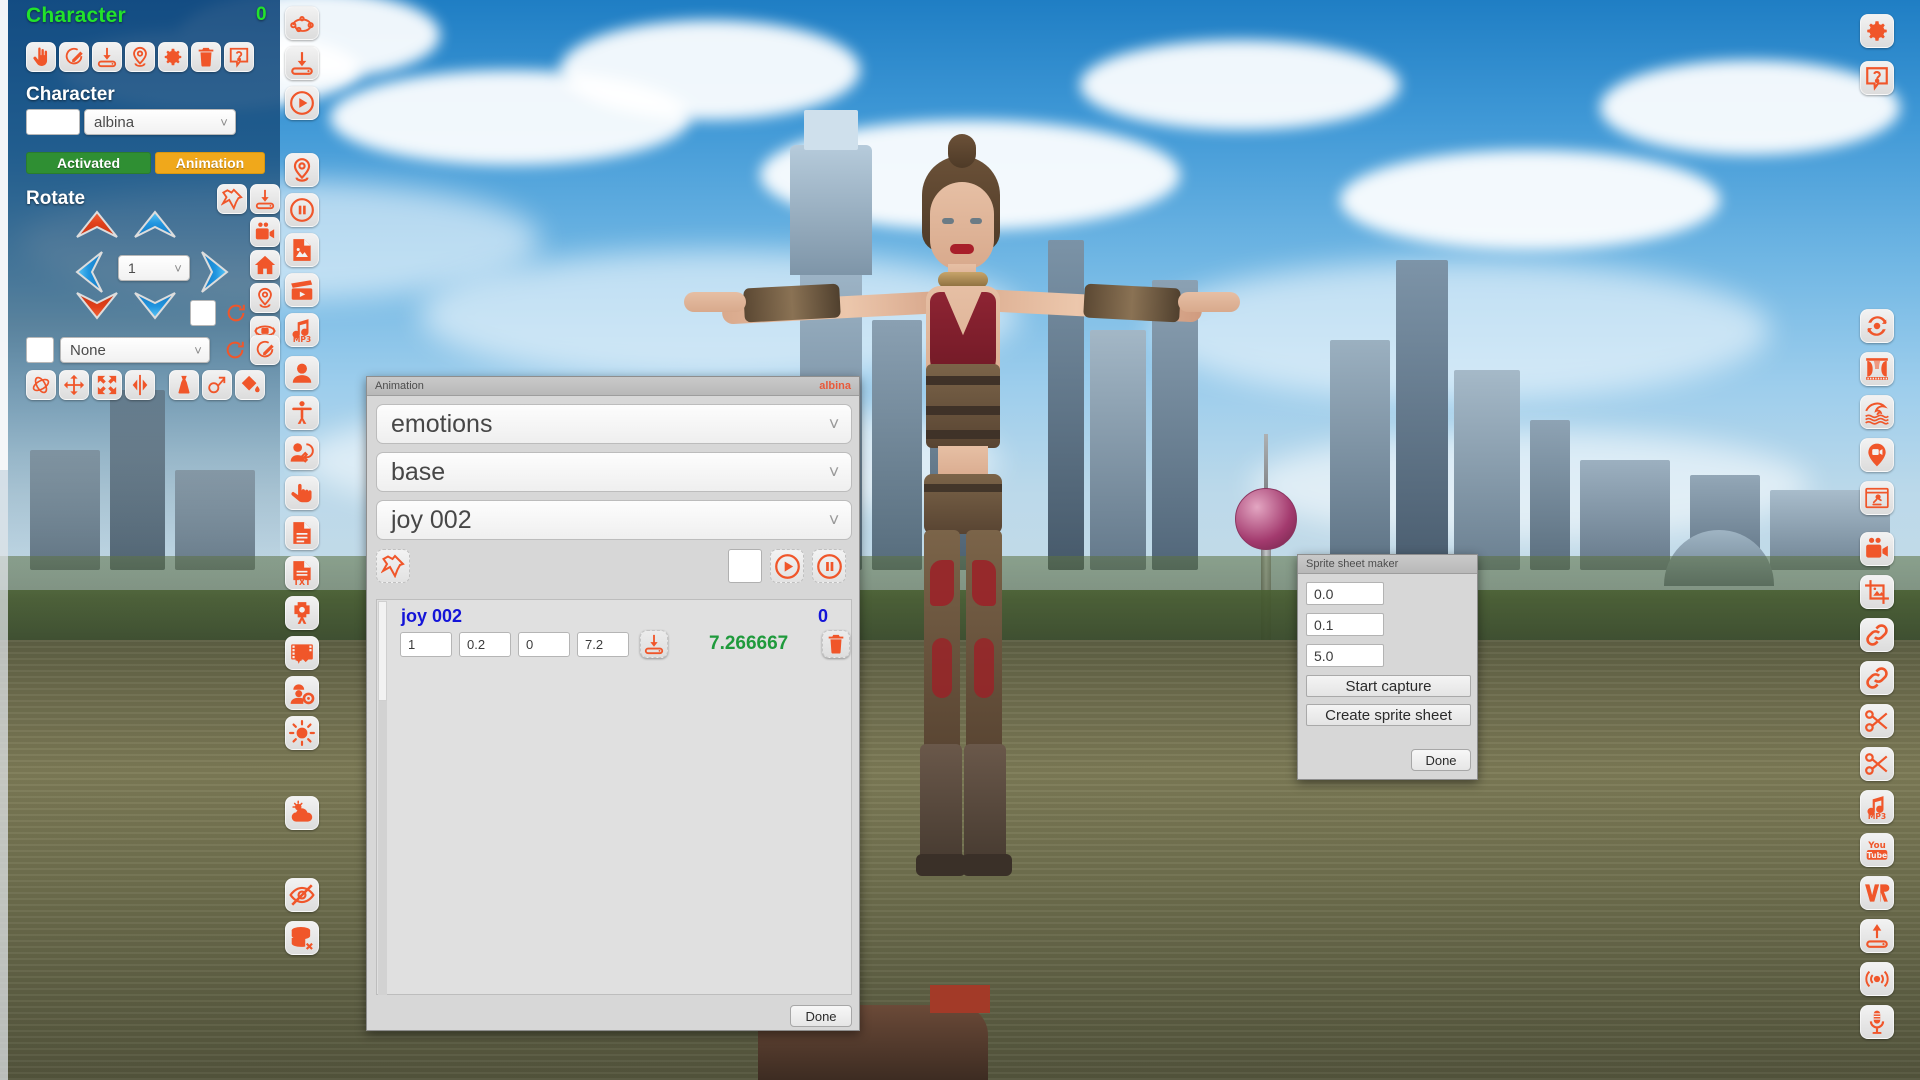 This screenshot has width=1920, height=1080. What do you see at coordinates (603, 644) in the screenshot?
I see `clip-field-4: 7.2` at bounding box center [603, 644].